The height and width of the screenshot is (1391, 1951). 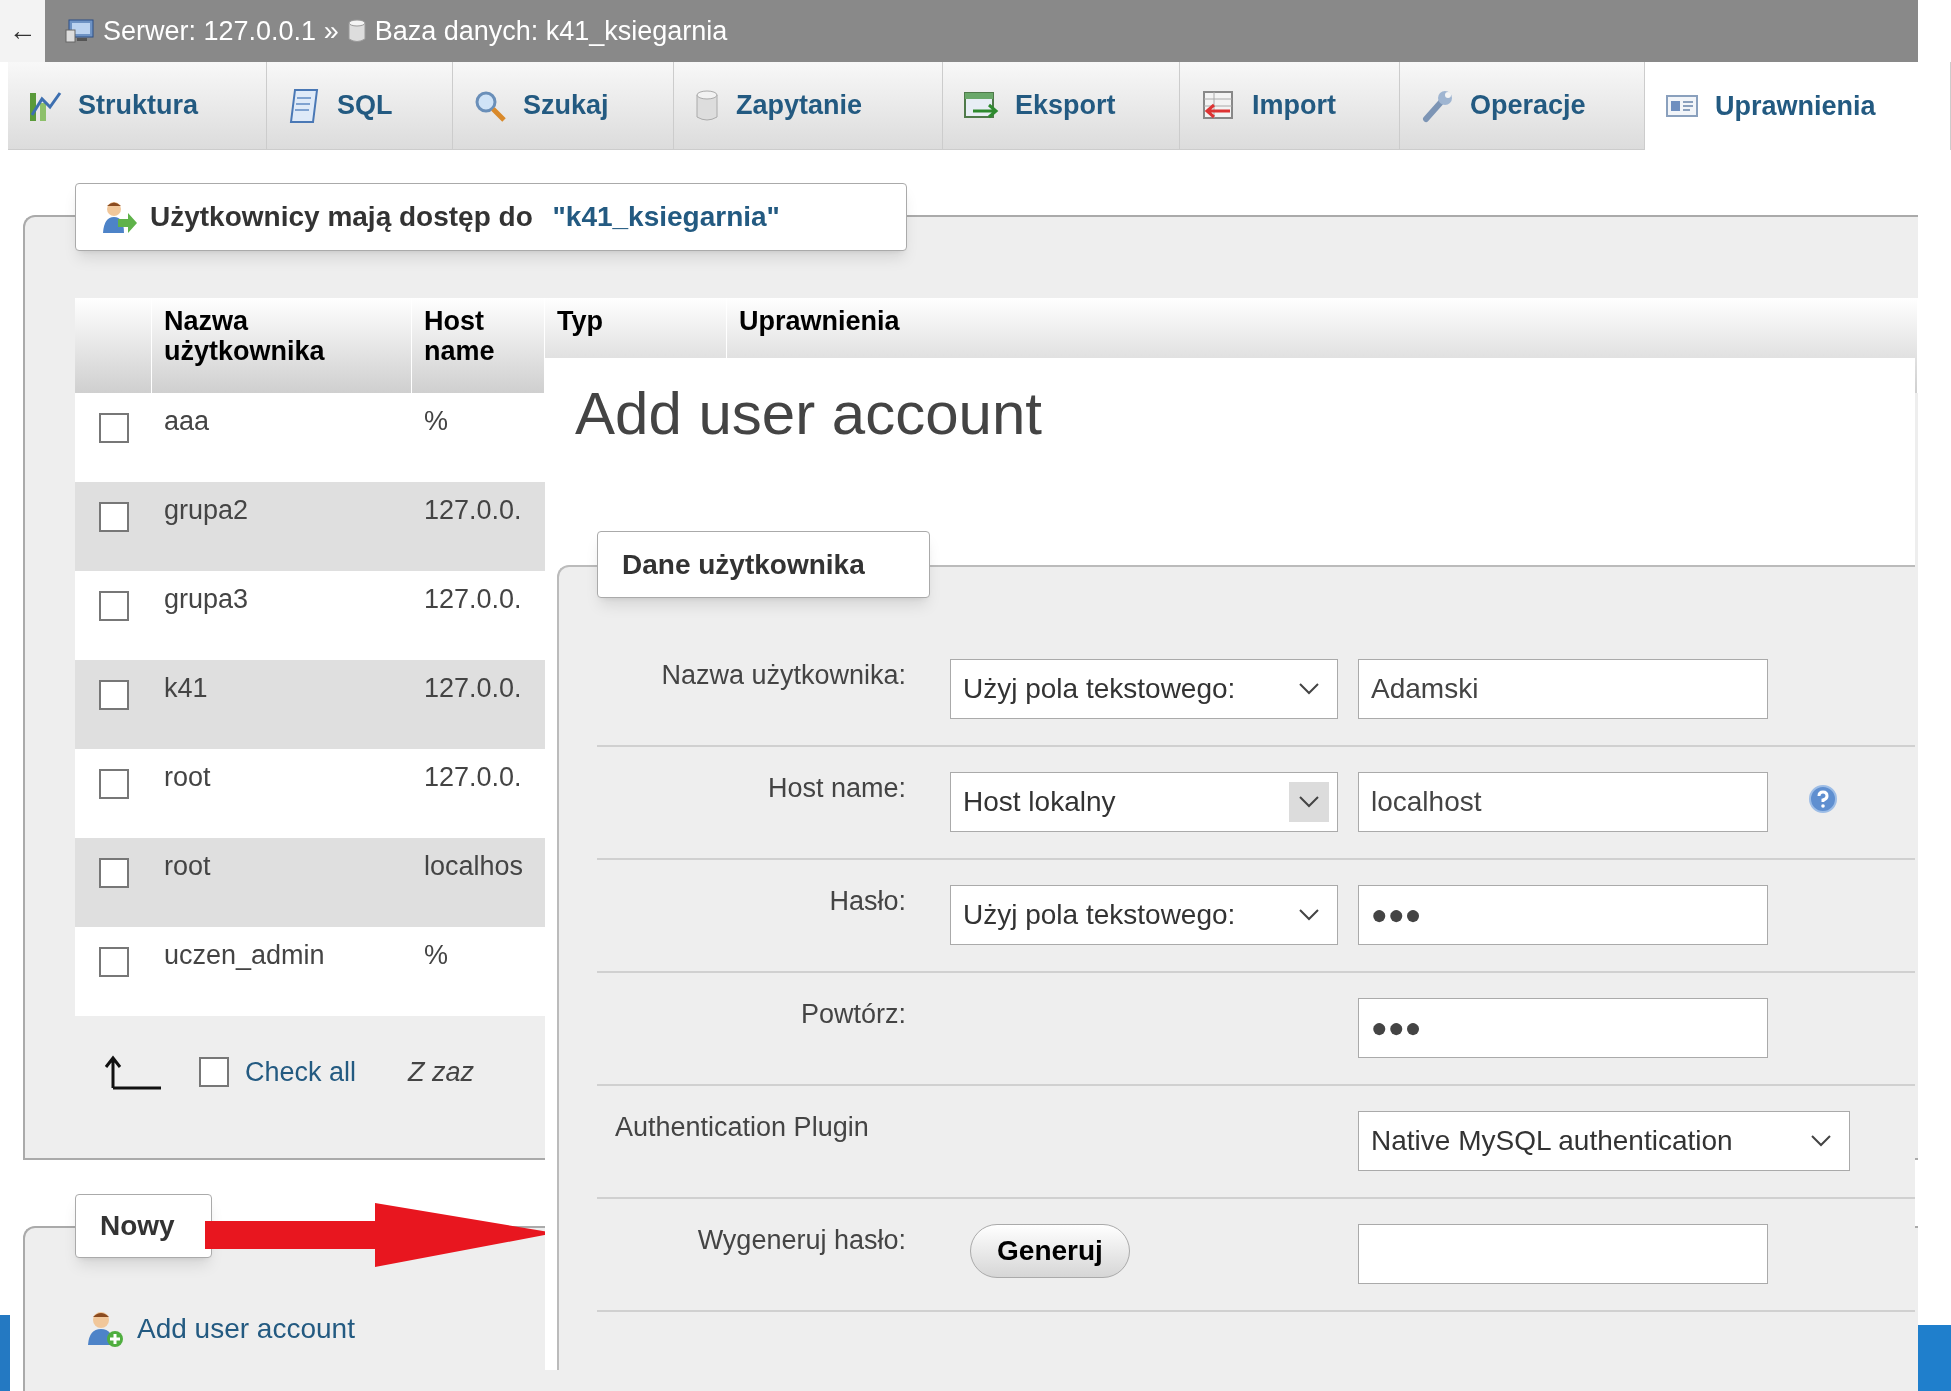 What do you see at coordinates (186, 688) in the screenshot?
I see `table-cell-text: k41` at bounding box center [186, 688].